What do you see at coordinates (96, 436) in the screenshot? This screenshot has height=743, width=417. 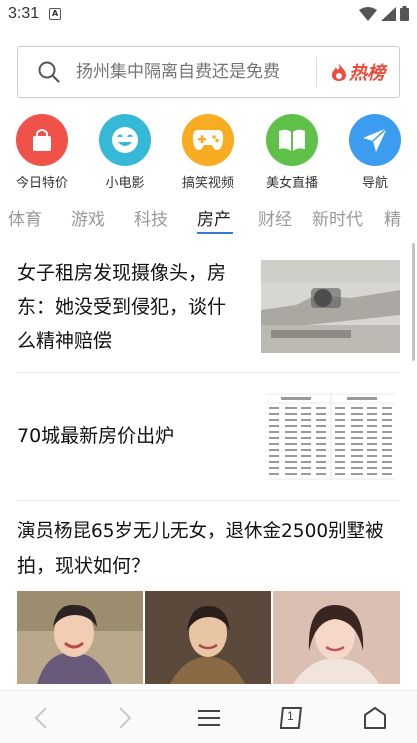 I see `news-title: 70城最新房价出炉` at bounding box center [96, 436].